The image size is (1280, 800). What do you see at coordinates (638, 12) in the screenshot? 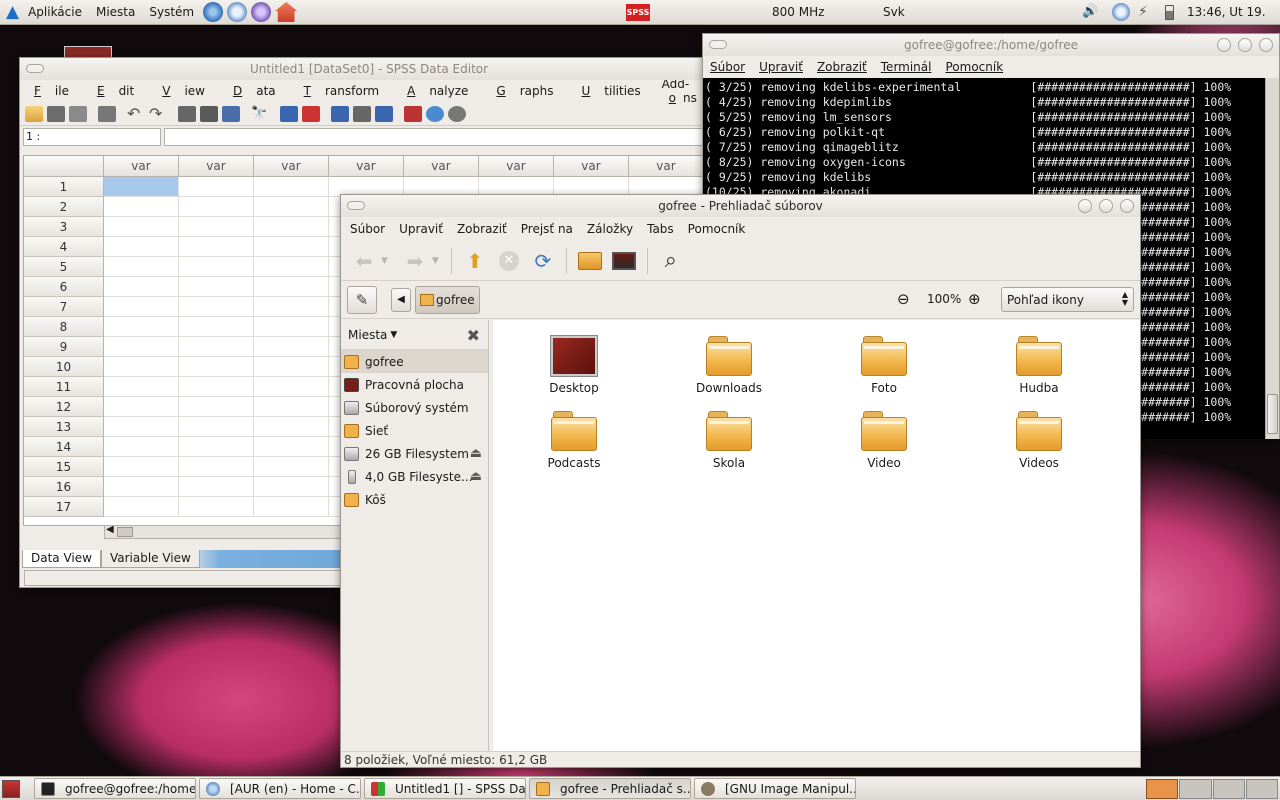
I see `spss-applet-icon: SPSS` at bounding box center [638, 12].